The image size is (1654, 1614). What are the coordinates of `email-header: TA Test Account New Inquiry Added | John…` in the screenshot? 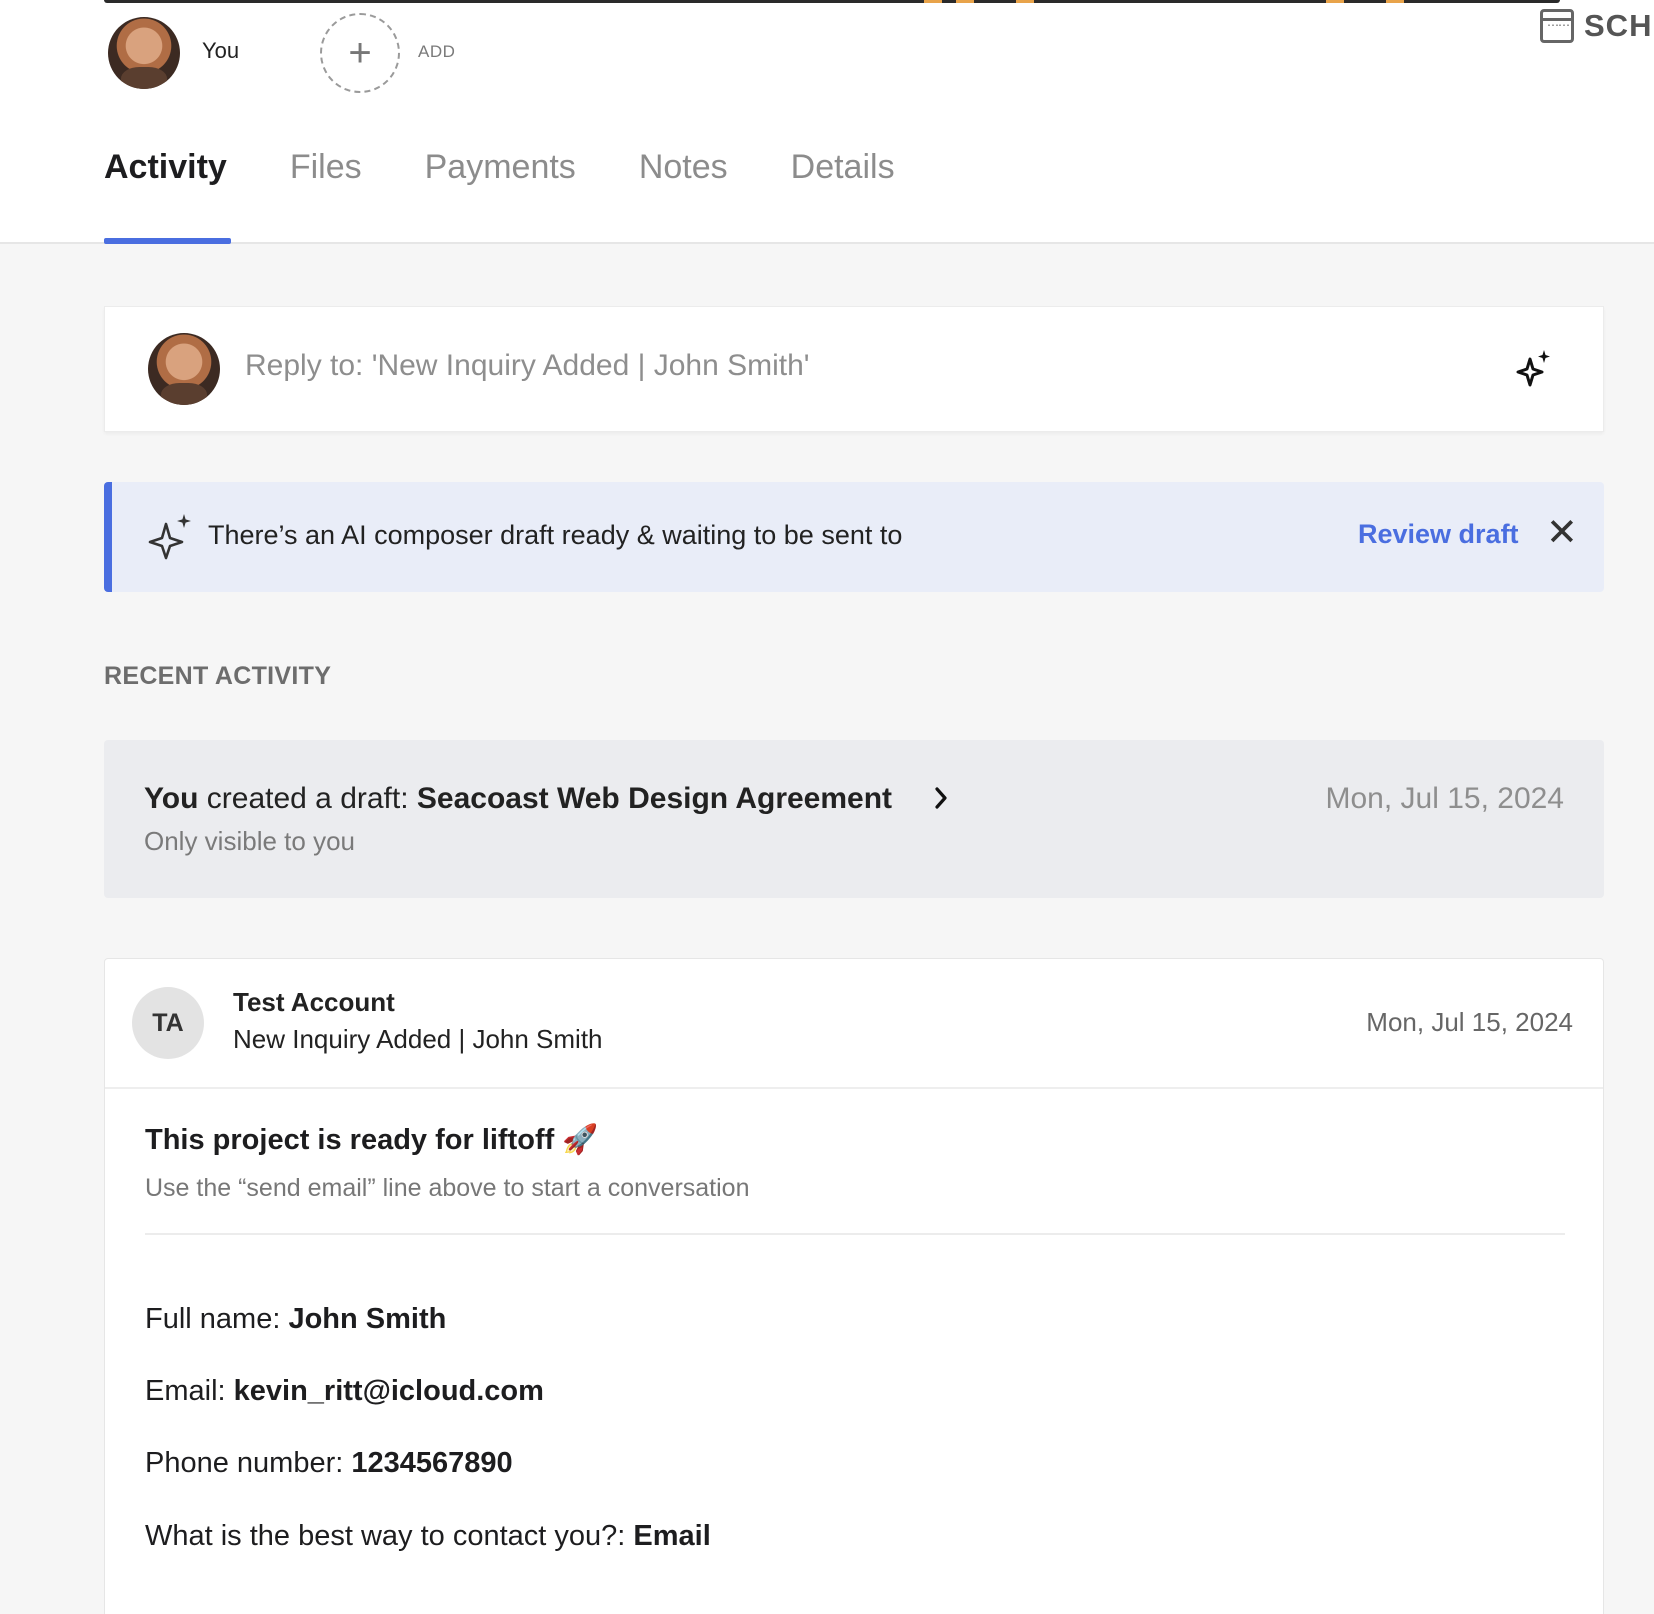 It's located at (854, 1024).